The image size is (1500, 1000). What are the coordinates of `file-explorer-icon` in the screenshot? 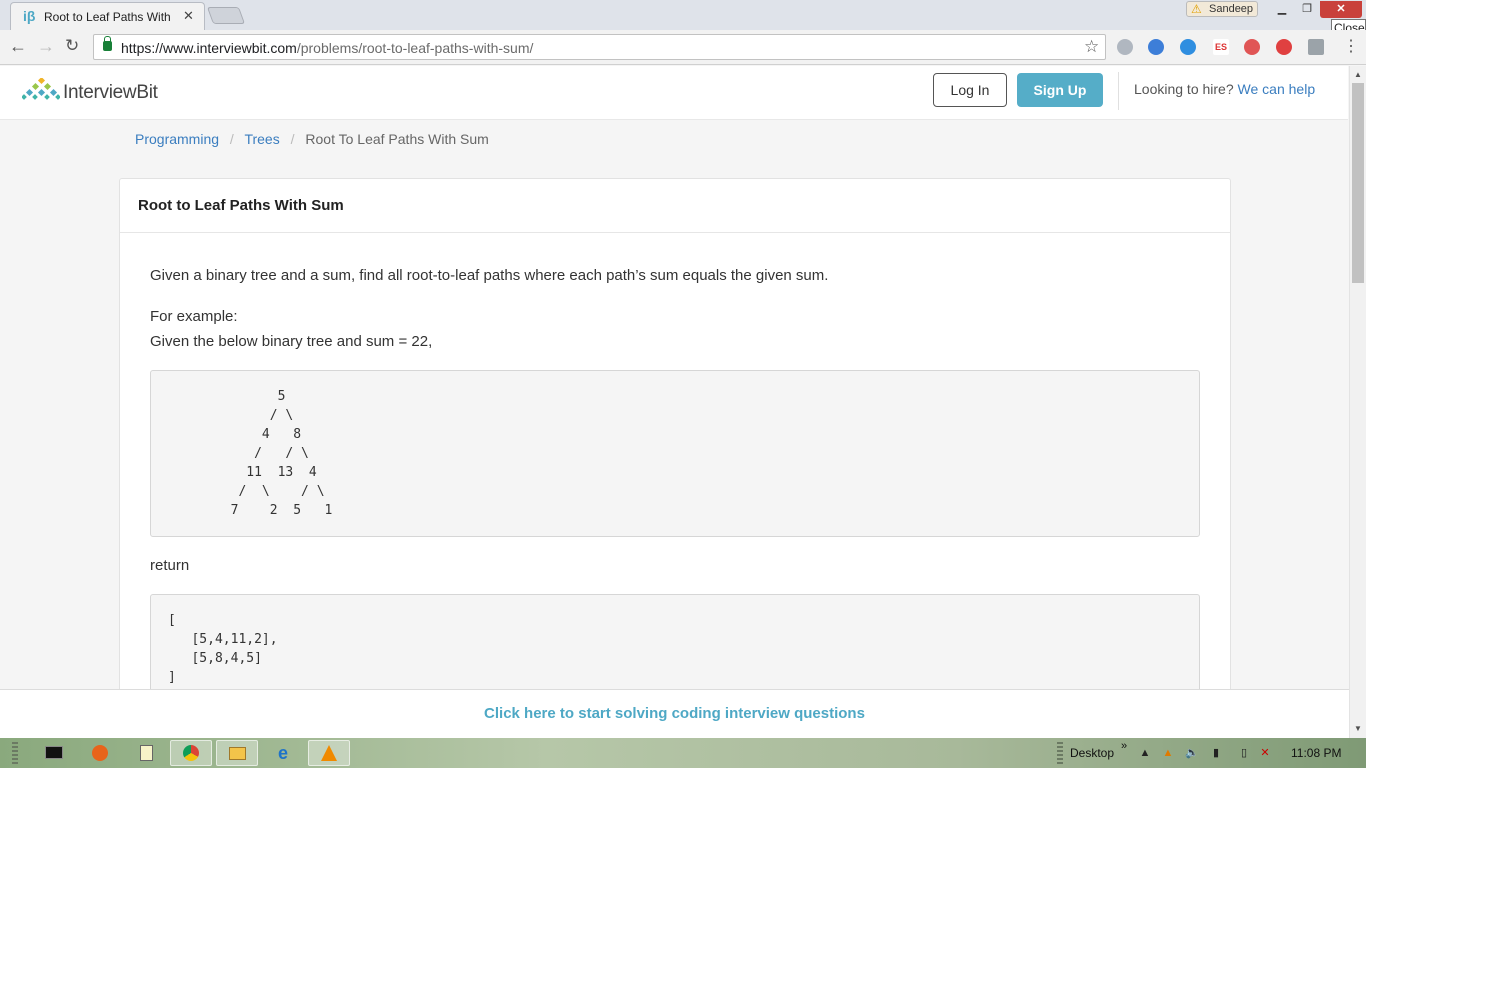 It's located at (237, 753).